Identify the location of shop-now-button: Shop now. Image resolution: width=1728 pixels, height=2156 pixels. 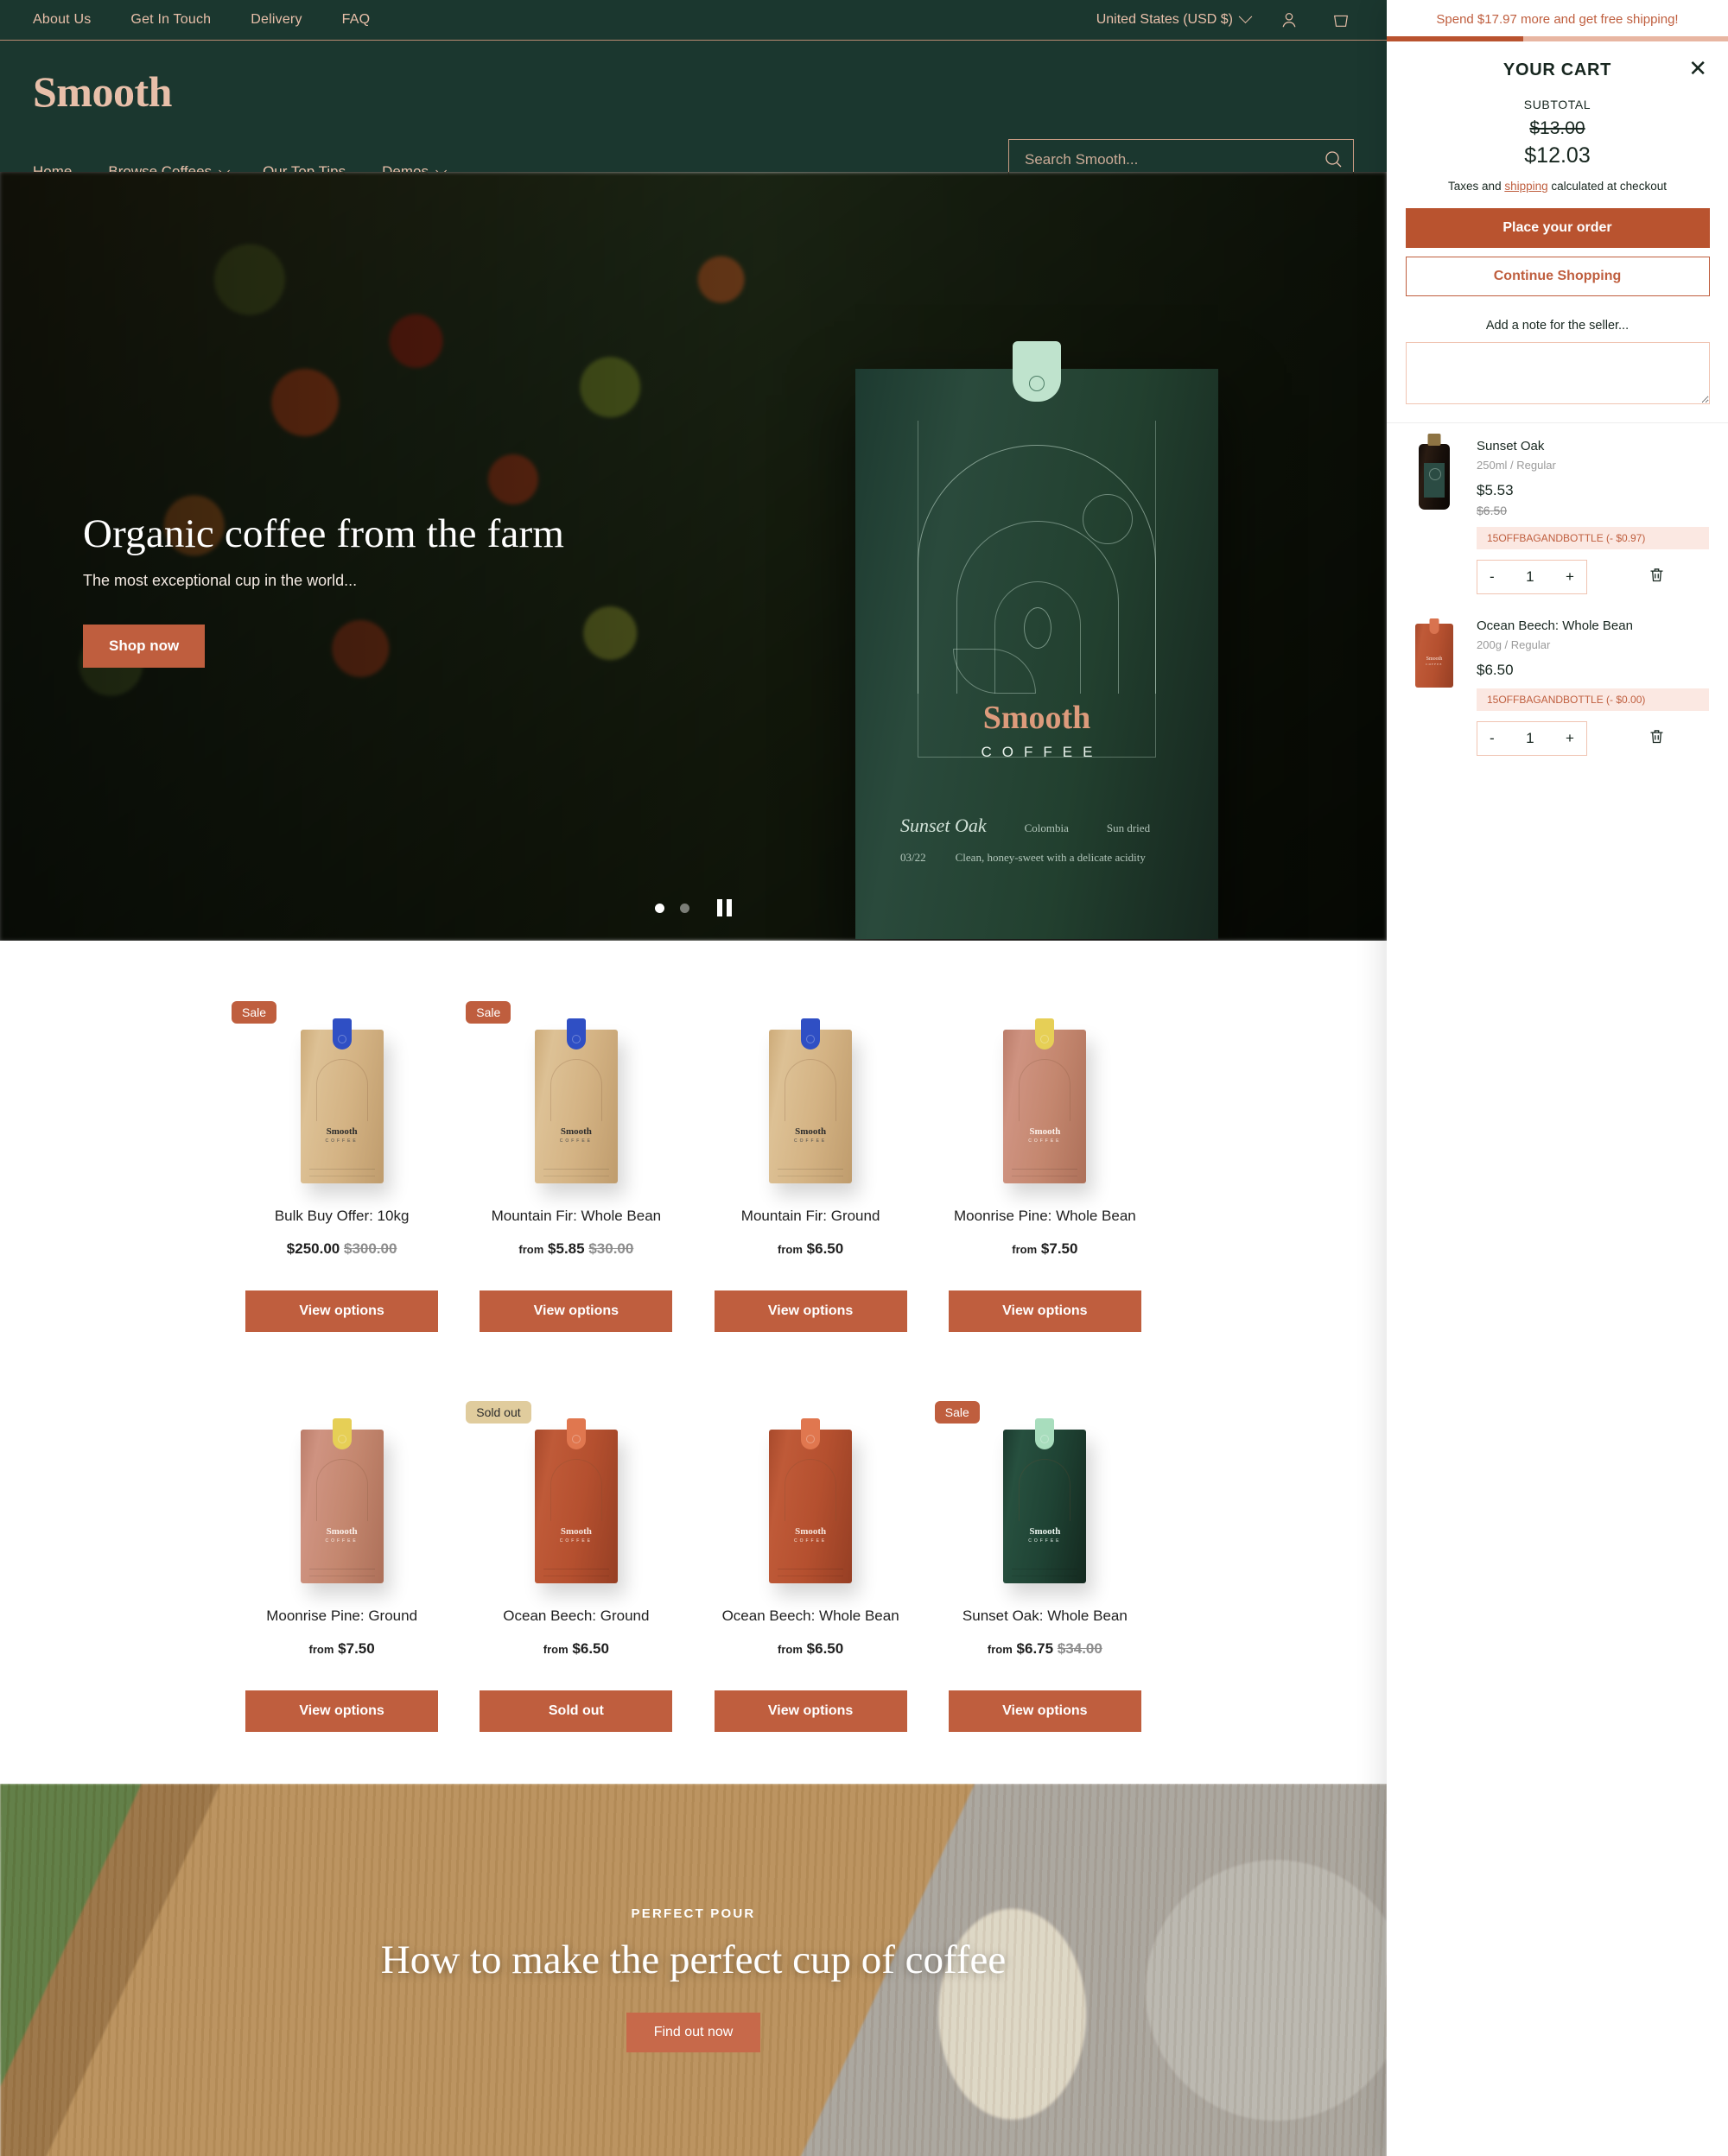
(144, 647).